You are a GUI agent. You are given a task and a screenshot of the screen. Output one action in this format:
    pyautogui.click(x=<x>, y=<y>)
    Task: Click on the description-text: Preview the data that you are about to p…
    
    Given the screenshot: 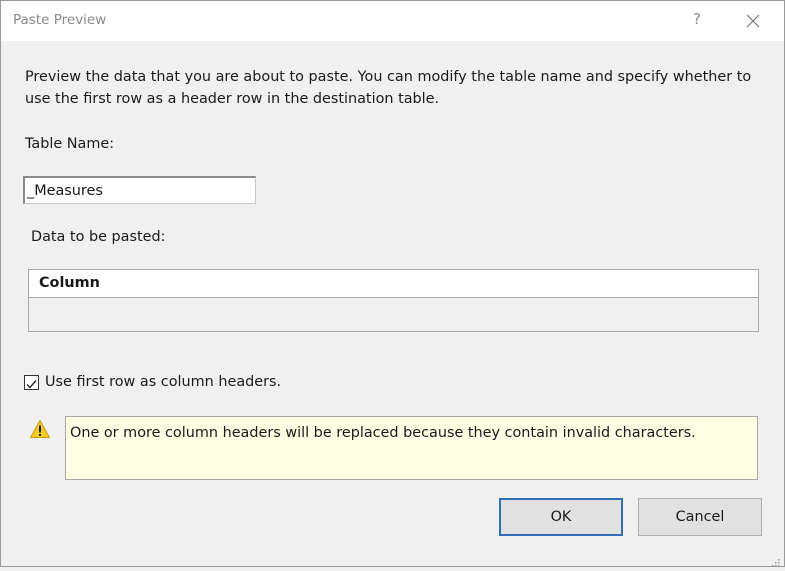 What is the action you would take?
    pyautogui.click(x=388, y=88)
    